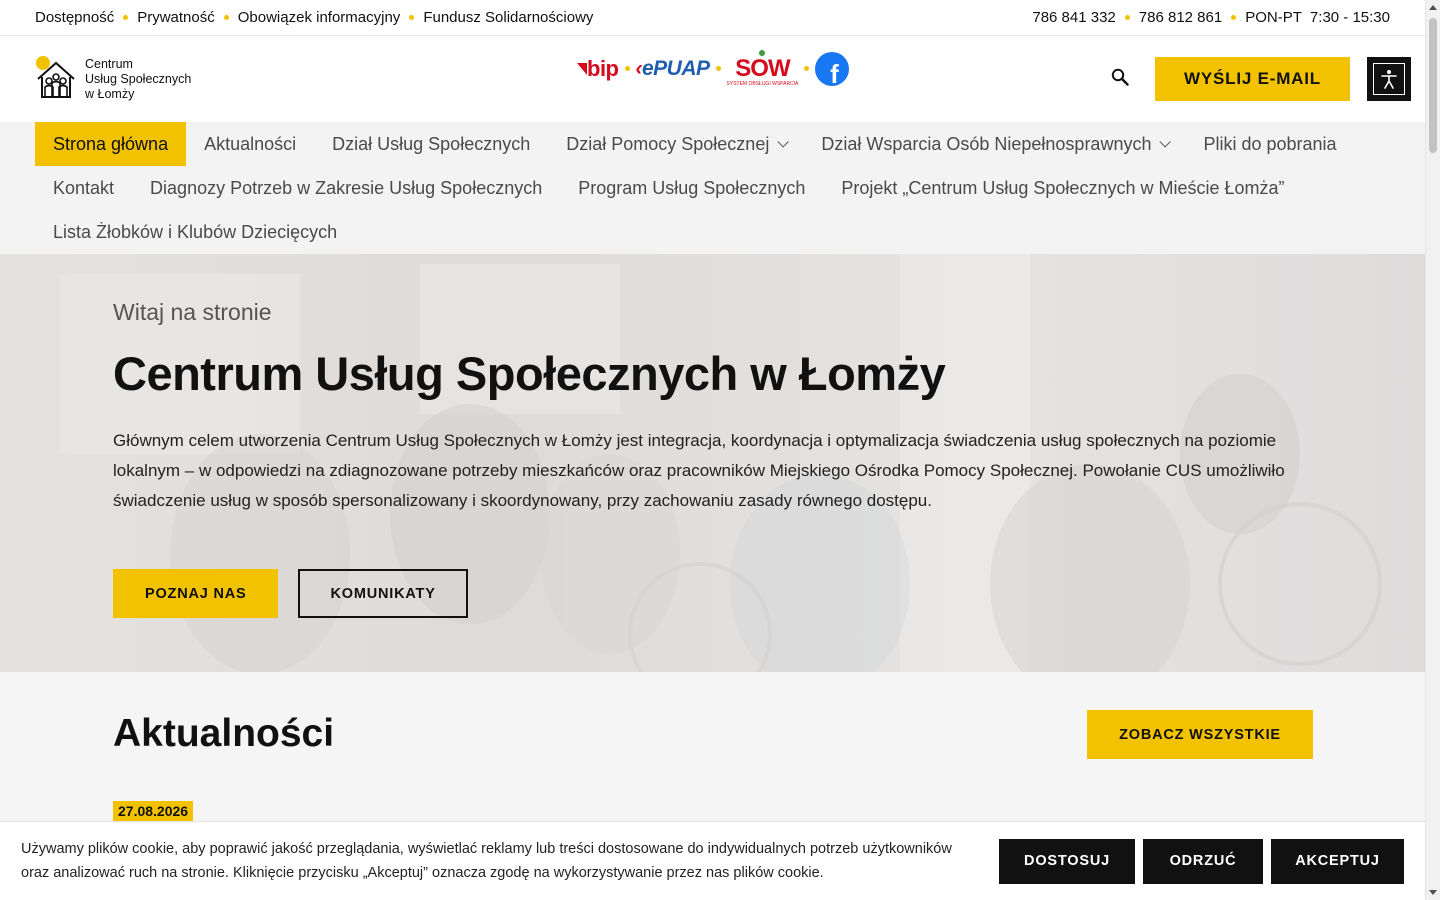 The width and height of the screenshot is (1440, 900). I want to click on cookie-buttons: DOSTOSUJ ODRZUĆ AKCEPTUJ, so click(1201, 861).